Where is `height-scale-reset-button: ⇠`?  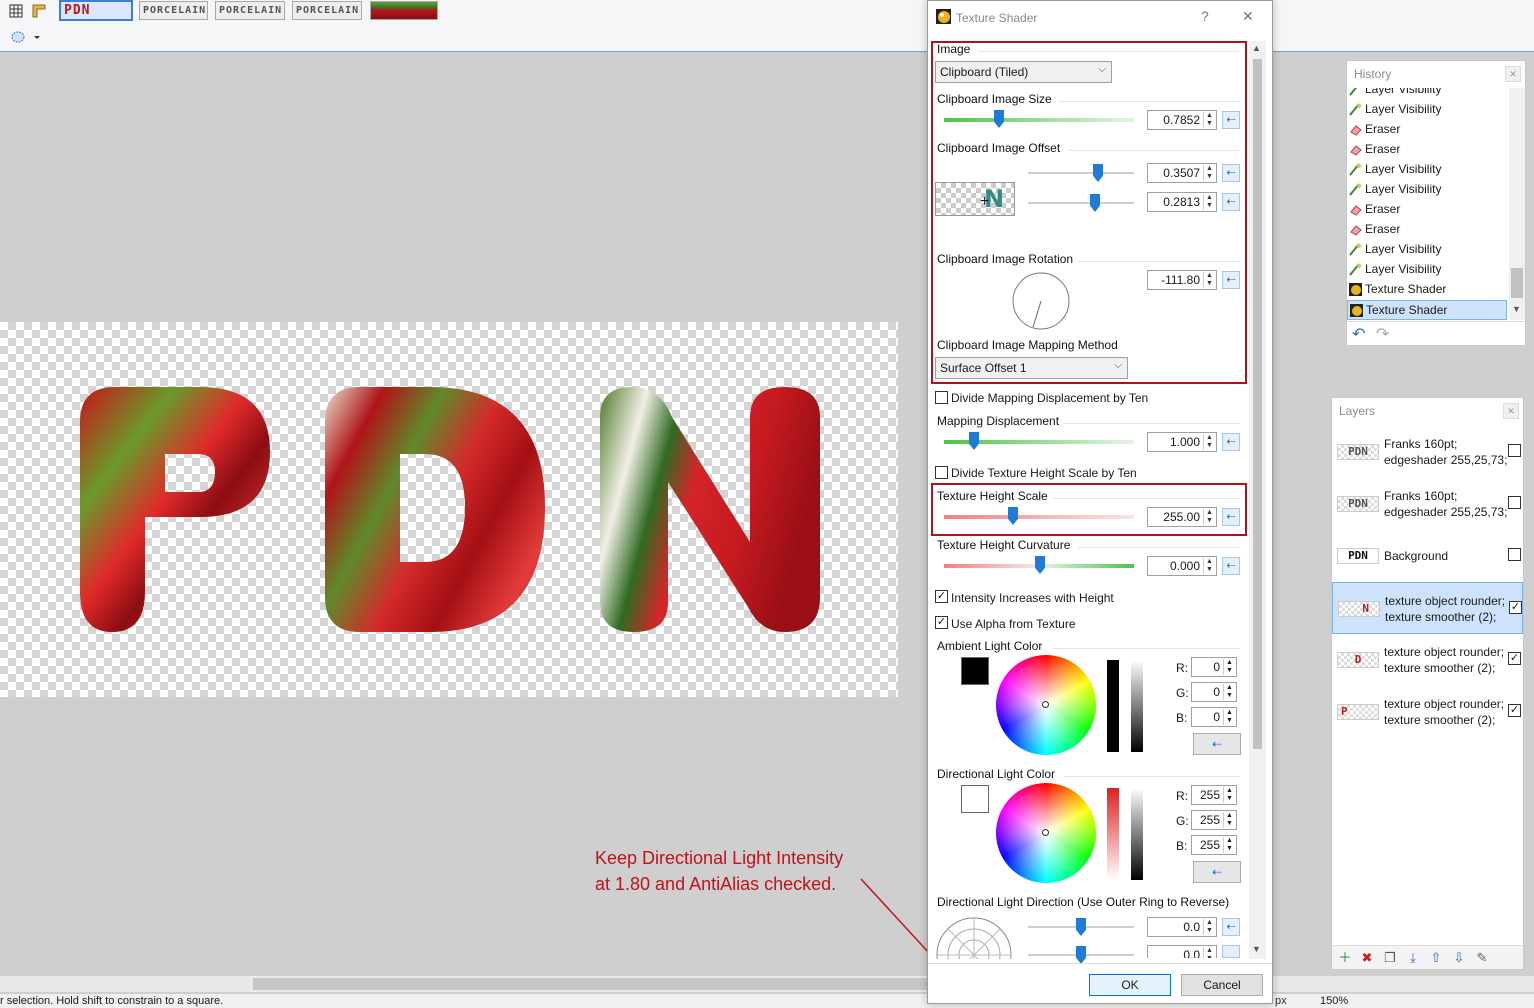 height-scale-reset-button: ⇠ is located at coordinates (1231, 517).